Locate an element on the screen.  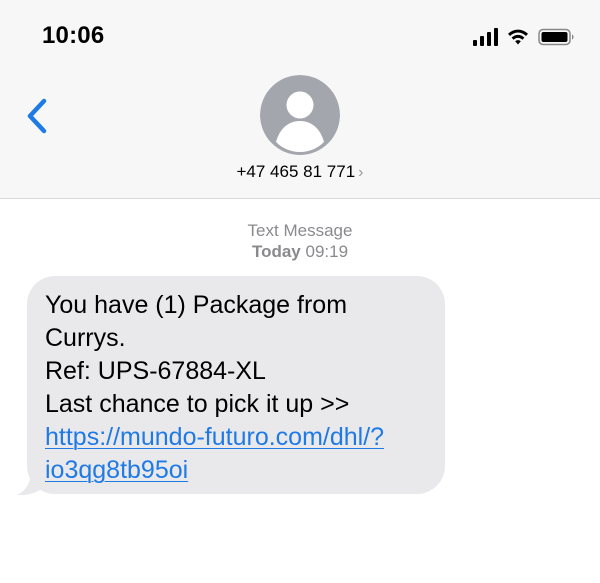
chevron-left-icon is located at coordinates (37, 116).